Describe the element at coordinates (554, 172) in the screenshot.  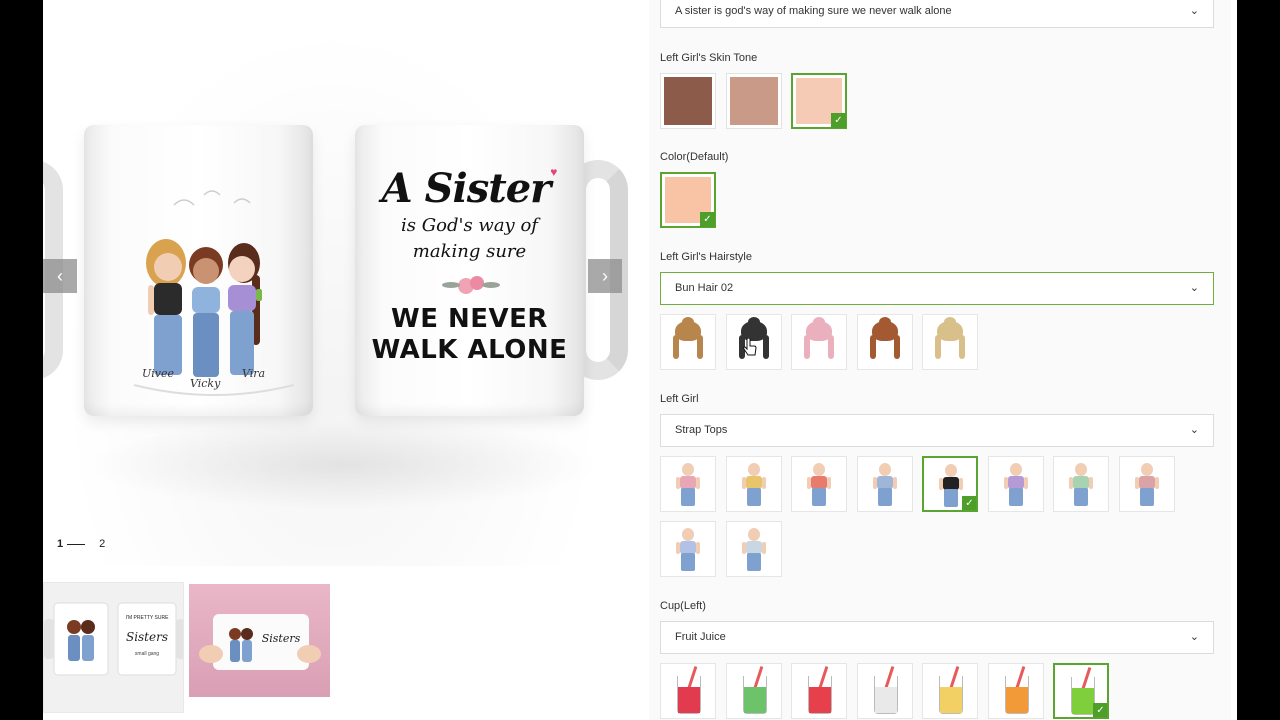
I see `heart-icon: ♥` at that location.